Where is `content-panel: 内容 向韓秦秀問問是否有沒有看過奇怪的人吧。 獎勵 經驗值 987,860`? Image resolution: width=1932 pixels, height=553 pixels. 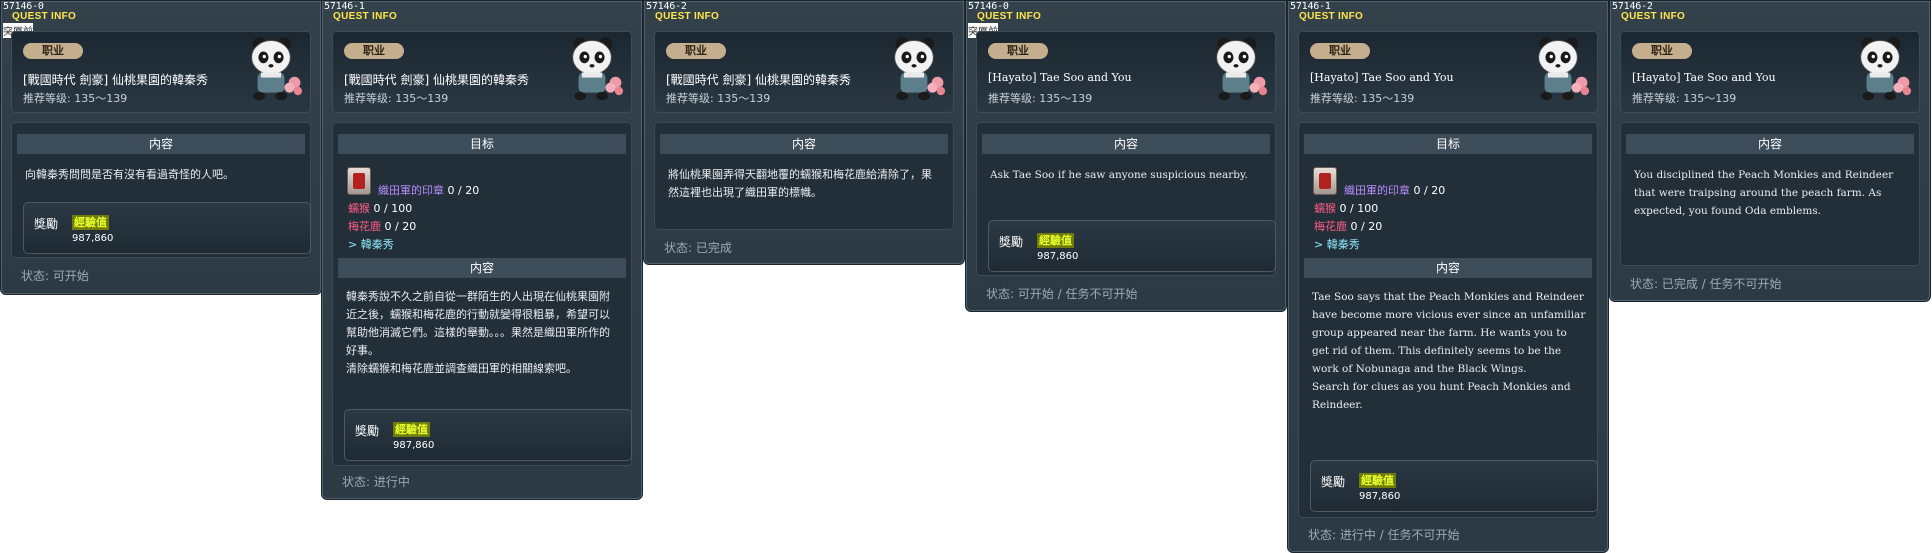 content-panel: 内容 向韓秦秀問問是否有沒有看過奇怪的人吧。 獎勵 經驗值 987,860 is located at coordinates (161, 190).